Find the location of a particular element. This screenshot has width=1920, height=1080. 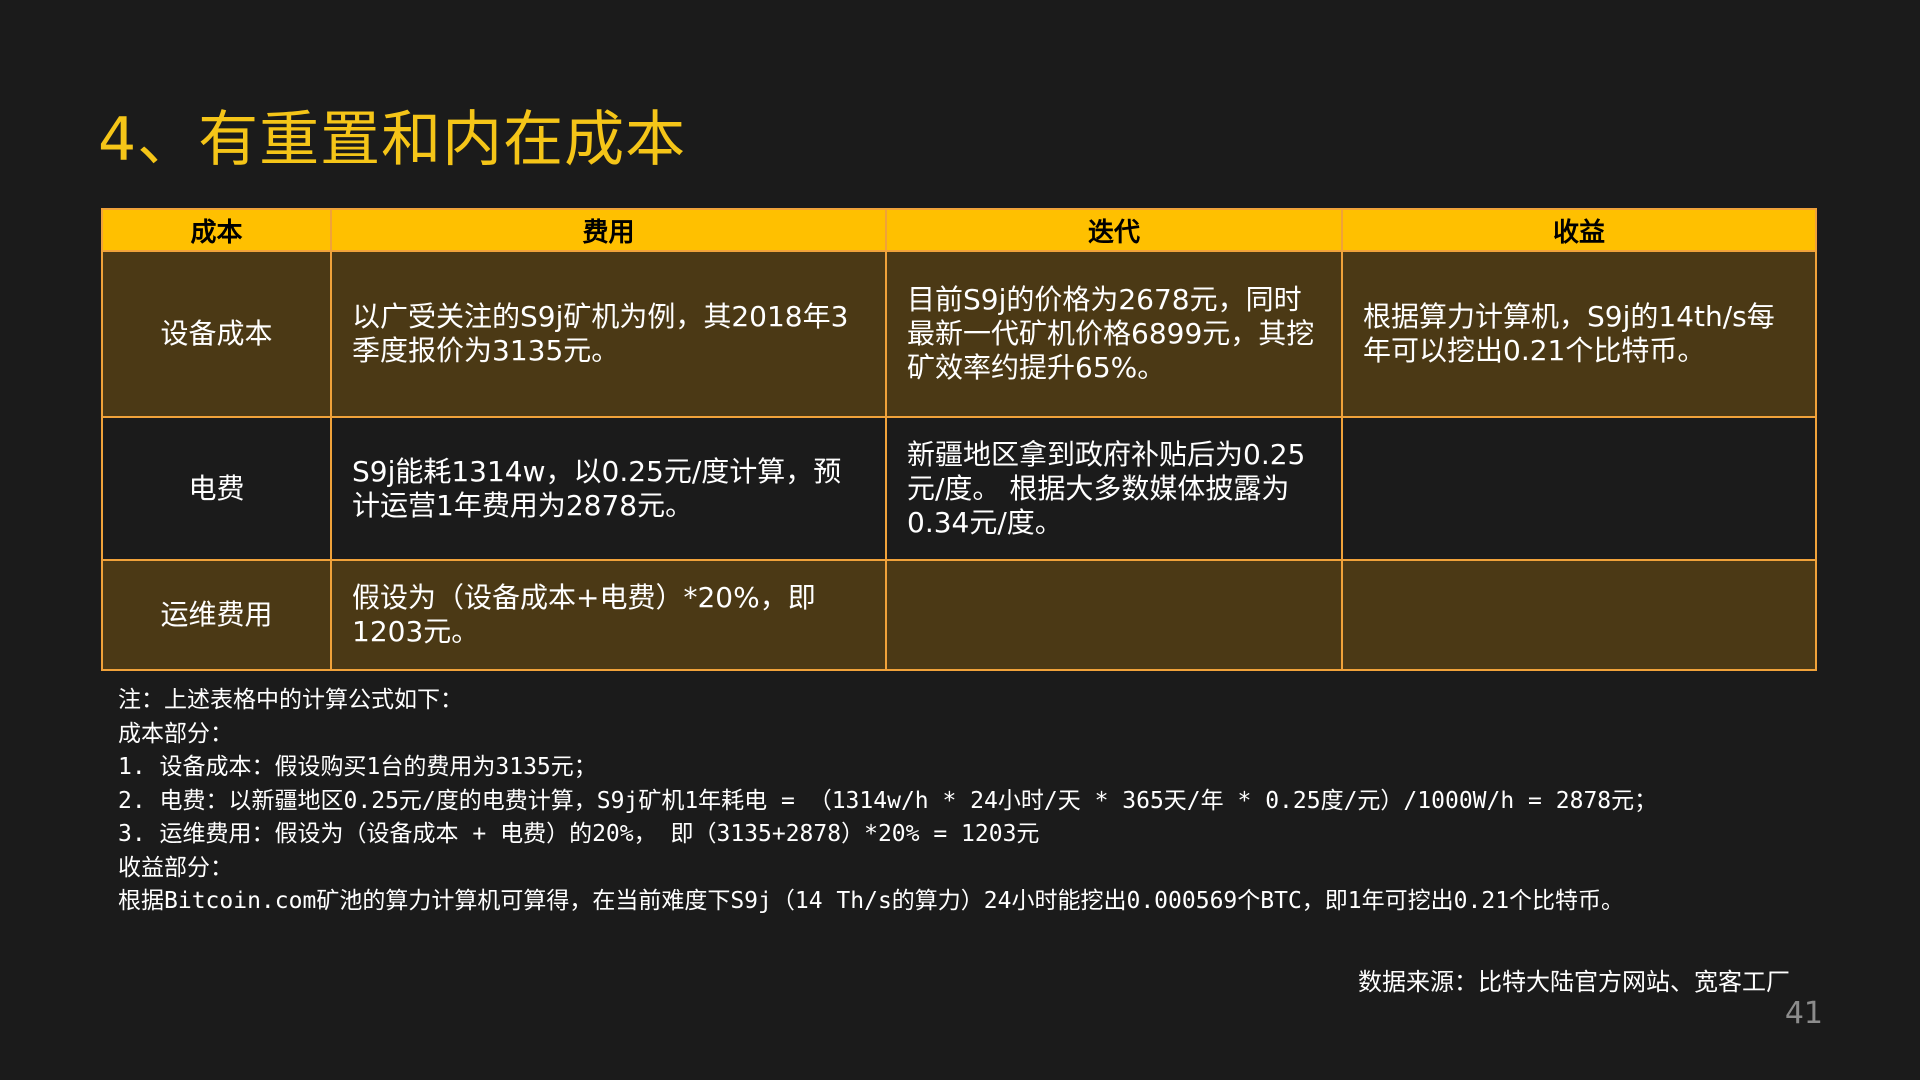

header-revenue: 收益 is located at coordinates (1579, 230).